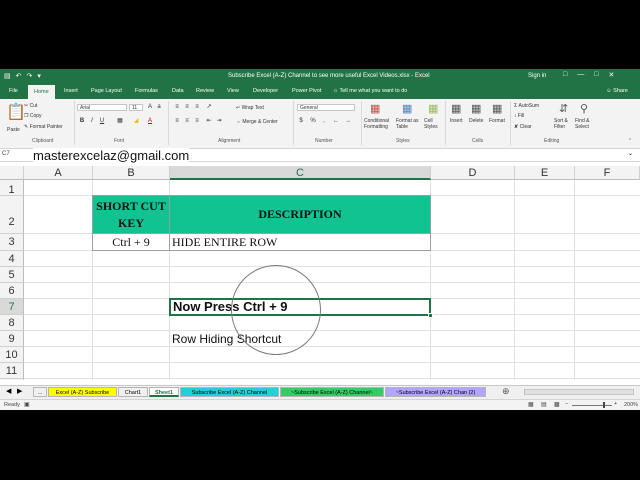 This screenshot has width=640, height=480. What do you see at coordinates (150, 107) in the screenshot?
I see `grow-font-icon: A` at bounding box center [150, 107].